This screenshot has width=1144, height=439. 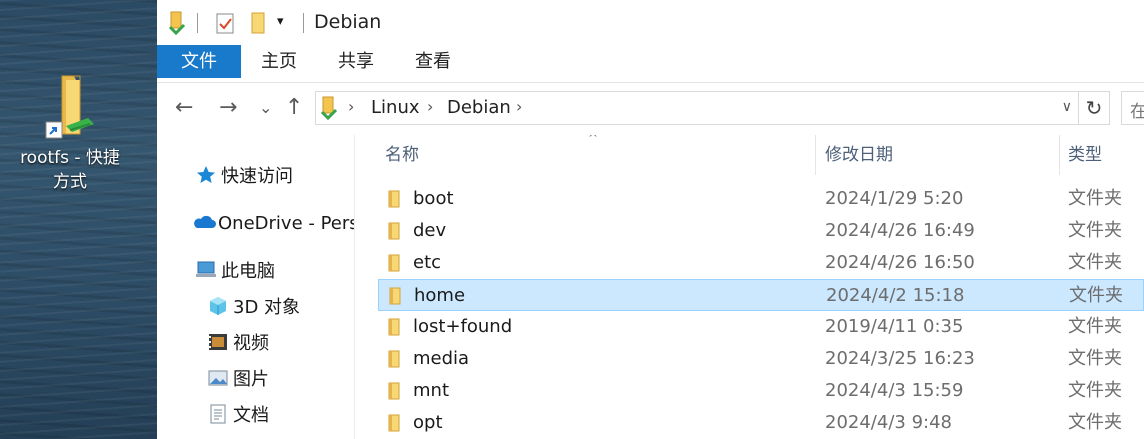 What do you see at coordinates (1085, 155) in the screenshot?
I see `column-header-type: 类型` at bounding box center [1085, 155].